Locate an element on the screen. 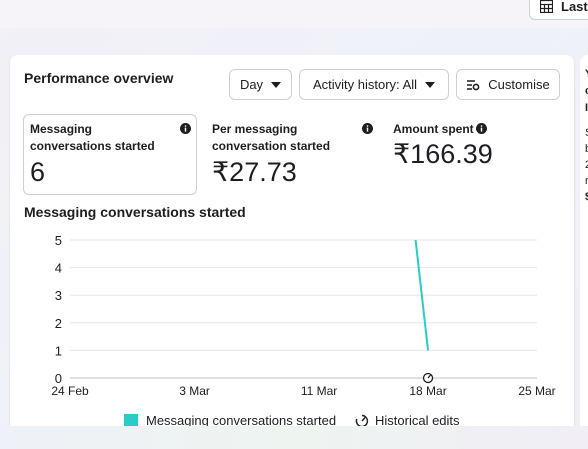 This screenshot has width=588, height=449. chart-title: Messaging conversations started is located at coordinates (135, 212).